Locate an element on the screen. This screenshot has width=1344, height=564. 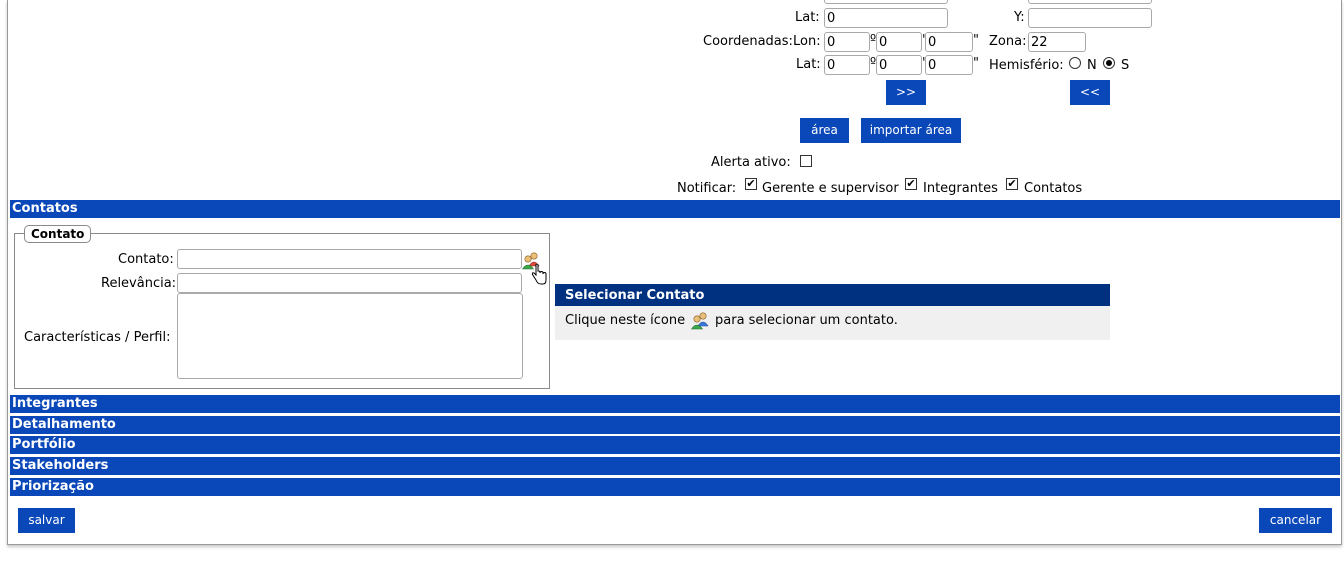
lat-seconds-input is located at coordinates (949, 65).